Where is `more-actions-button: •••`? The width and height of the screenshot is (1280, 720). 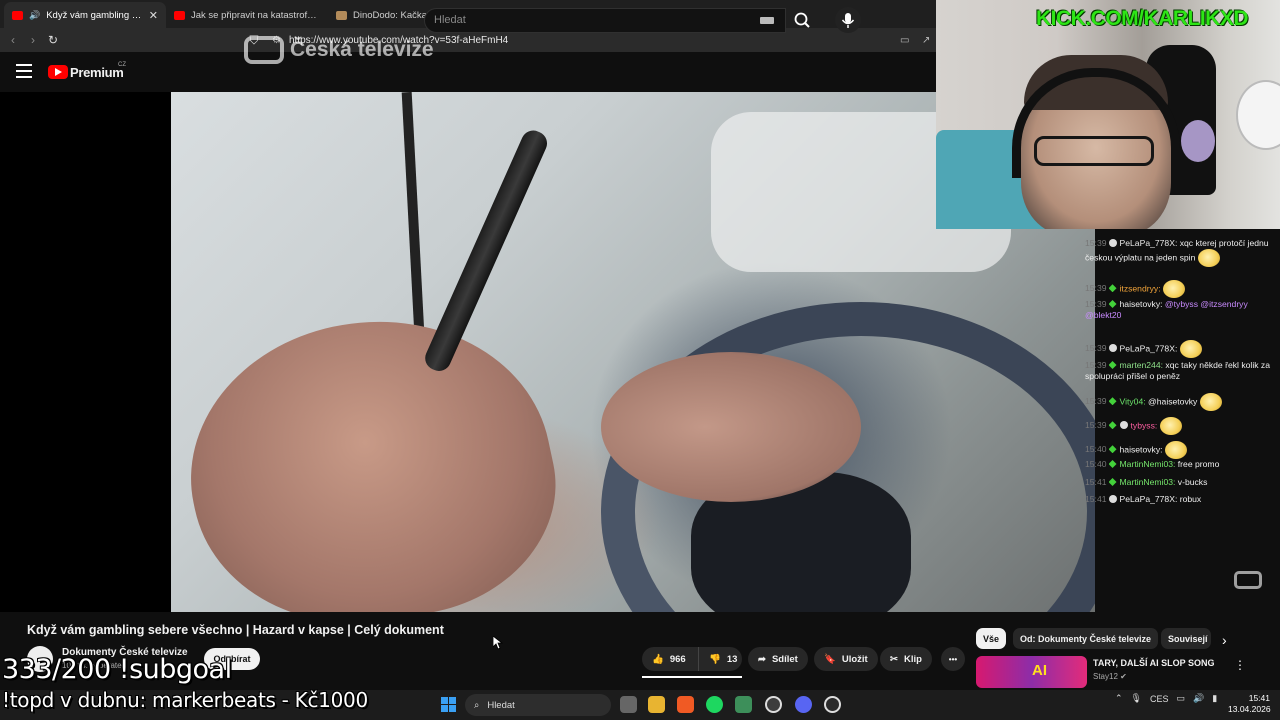 more-actions-button: ••• is located at coordinates (953, 659).